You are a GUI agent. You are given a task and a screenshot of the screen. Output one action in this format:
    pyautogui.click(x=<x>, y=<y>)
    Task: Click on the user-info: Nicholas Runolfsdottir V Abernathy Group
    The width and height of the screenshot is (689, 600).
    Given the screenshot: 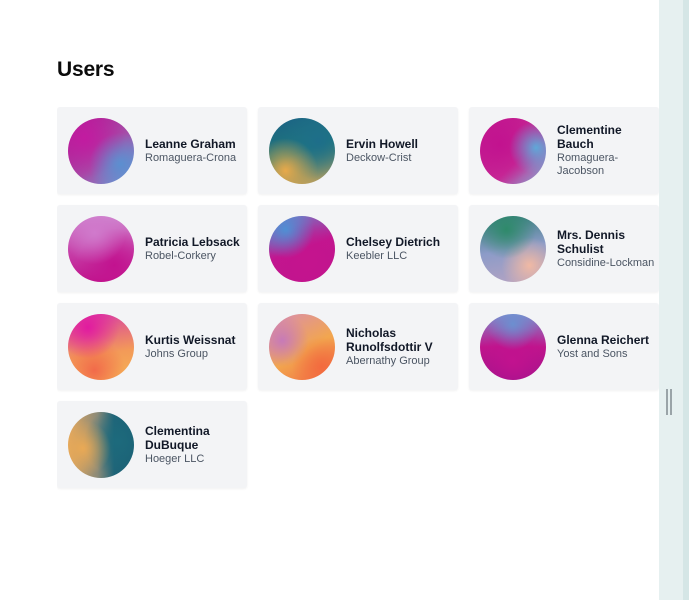 What is the action you would take?
    pyautogui.click(x=402, y=347)
    